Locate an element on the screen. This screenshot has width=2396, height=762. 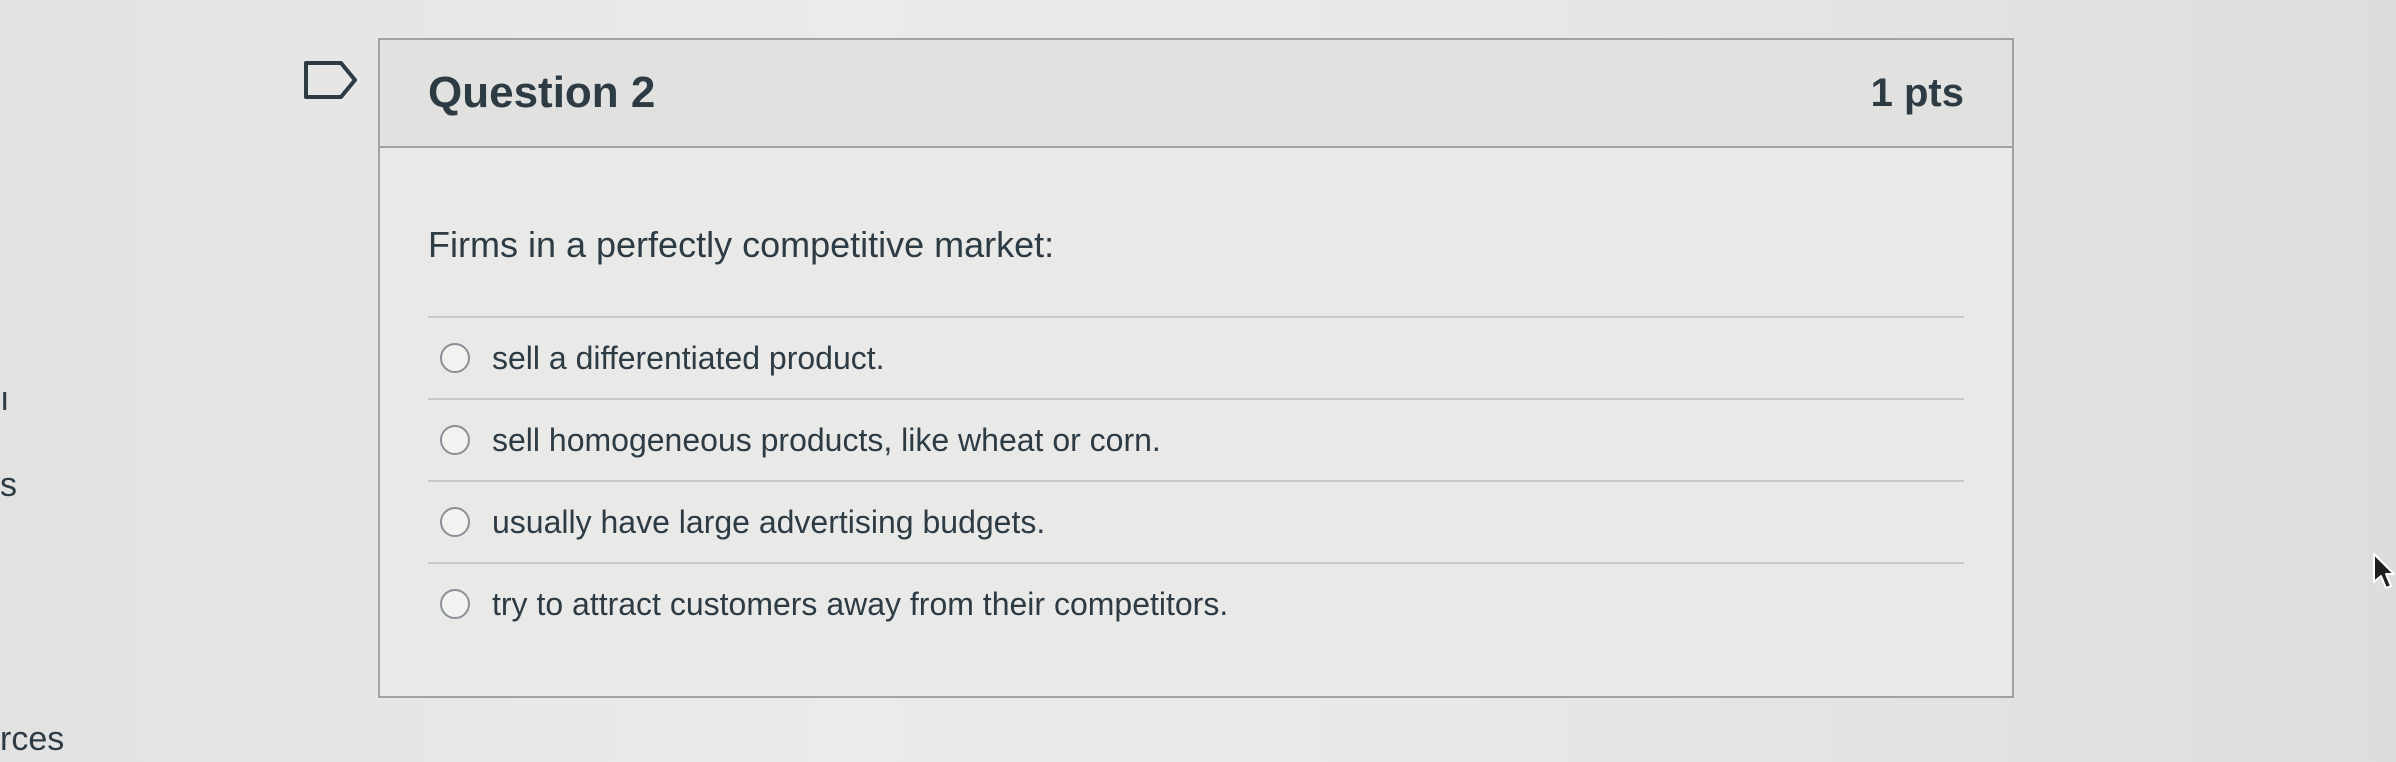
mouse-pointer-icon is located at coordinates (2384, 571).